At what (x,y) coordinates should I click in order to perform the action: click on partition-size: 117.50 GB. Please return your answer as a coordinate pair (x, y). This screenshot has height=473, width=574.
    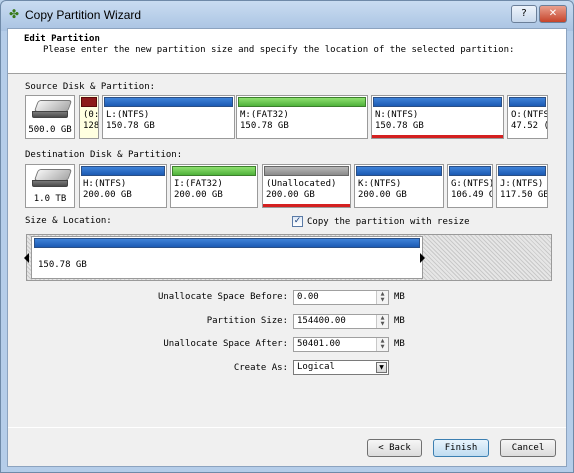
    Looking at the image, I should click on (524, 195).